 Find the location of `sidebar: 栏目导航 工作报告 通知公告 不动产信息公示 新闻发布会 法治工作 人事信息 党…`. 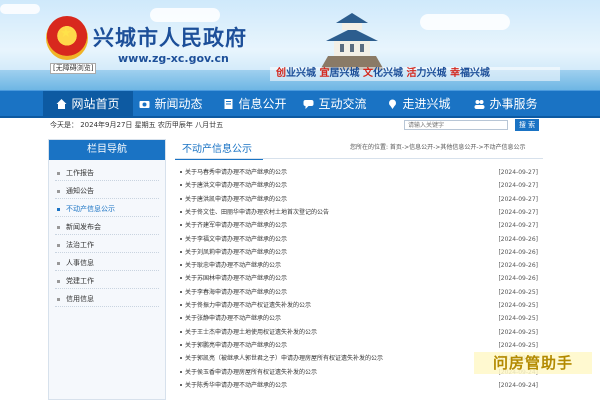

sidebar: 栏目导航 工作报告 通知公告 不动产信息公示 新闻发布会 法治工作 人事信息 党… is located at coordinates (107, 269).